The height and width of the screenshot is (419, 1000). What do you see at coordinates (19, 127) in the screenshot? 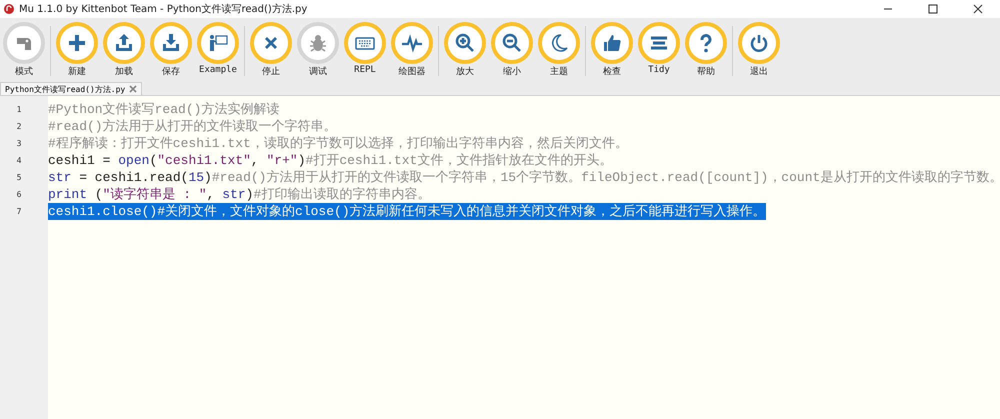
I see `line-number: 2` at bounding box center [19, 127].